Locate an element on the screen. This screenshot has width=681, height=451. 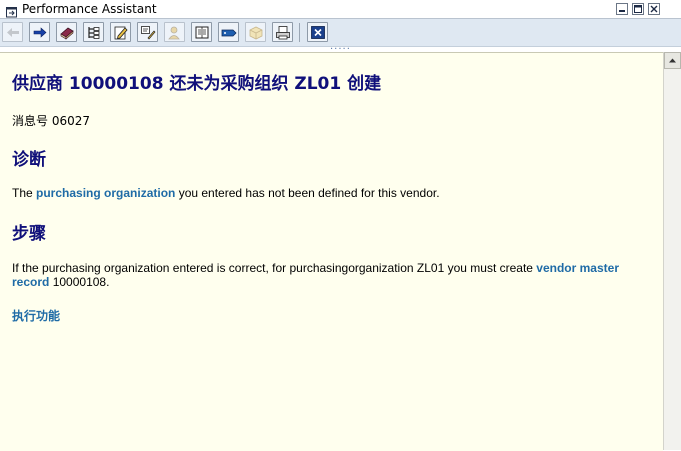
user-button is located at coordinates (174, 32).